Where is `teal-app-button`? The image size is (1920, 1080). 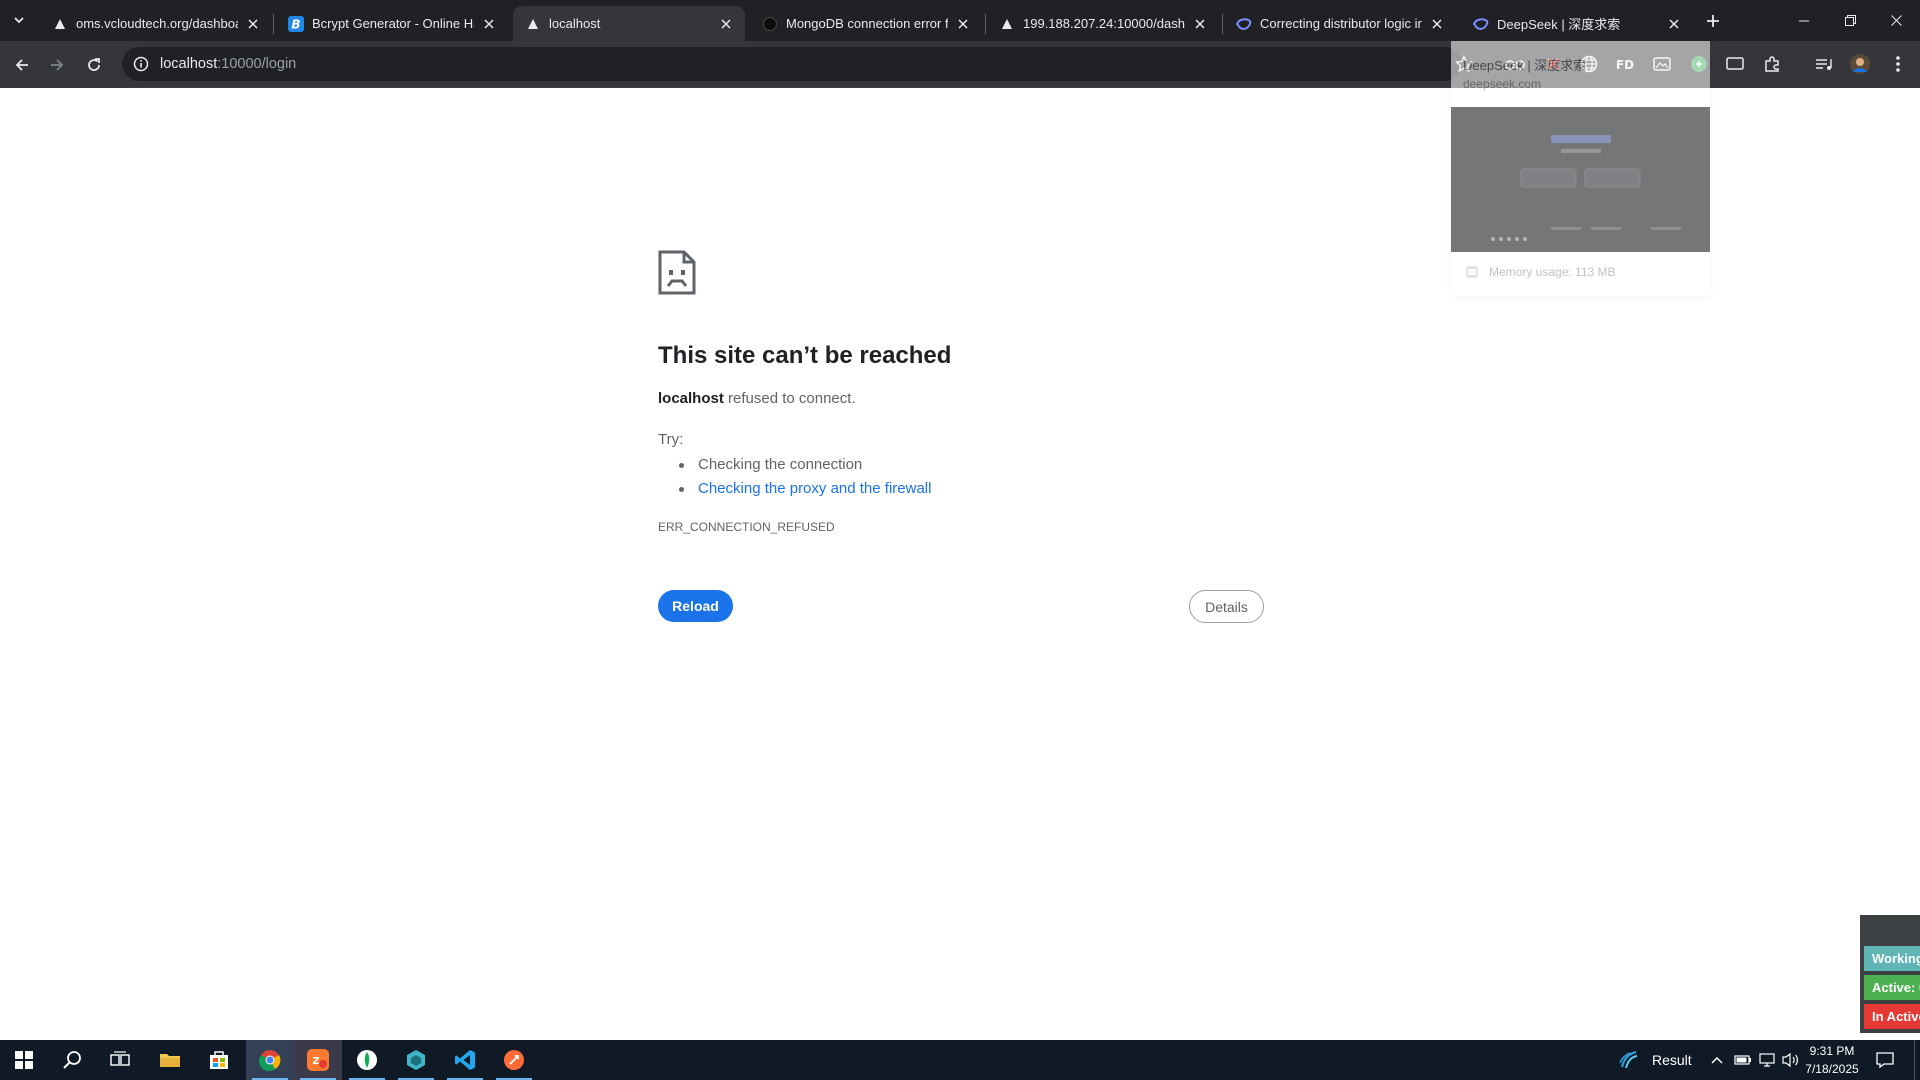 teal-app-button is located at coordinates (416, 1060).